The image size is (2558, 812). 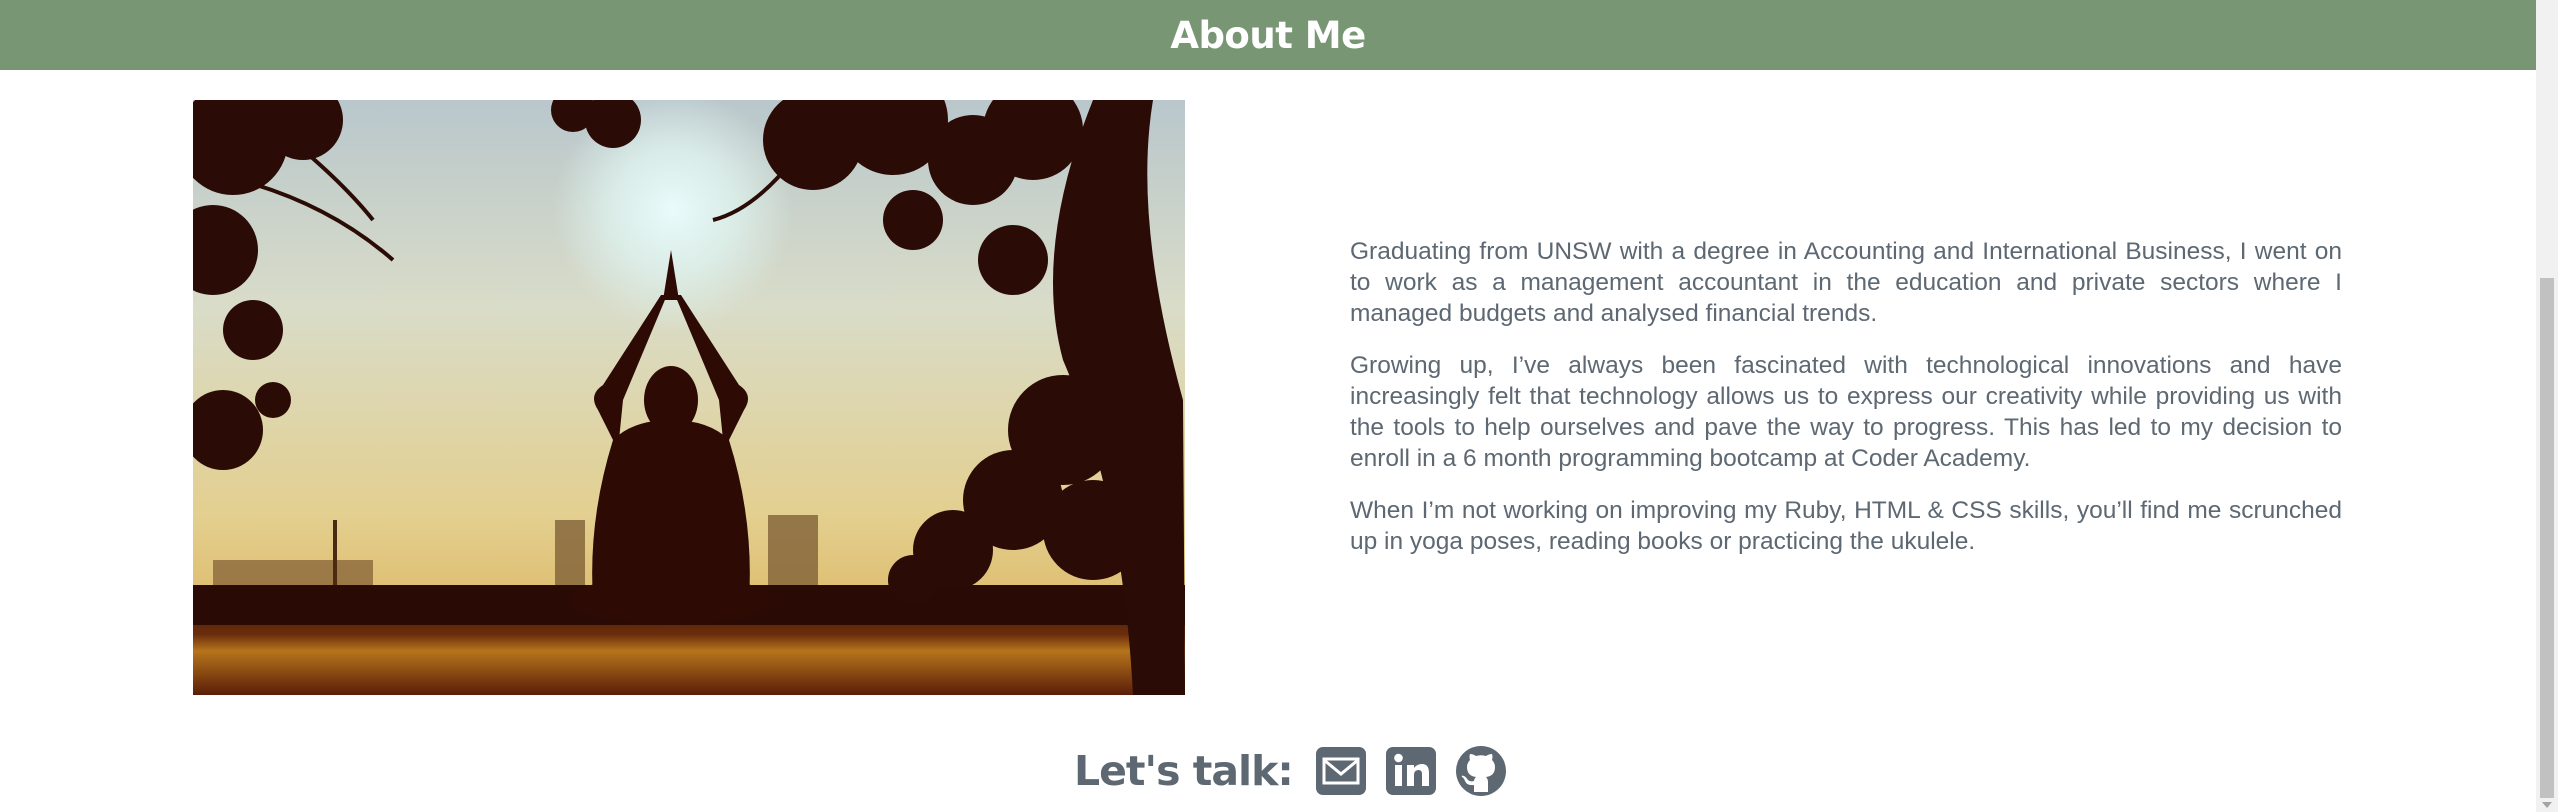 I want to click on github-icon, so click(x=1480, y=771).